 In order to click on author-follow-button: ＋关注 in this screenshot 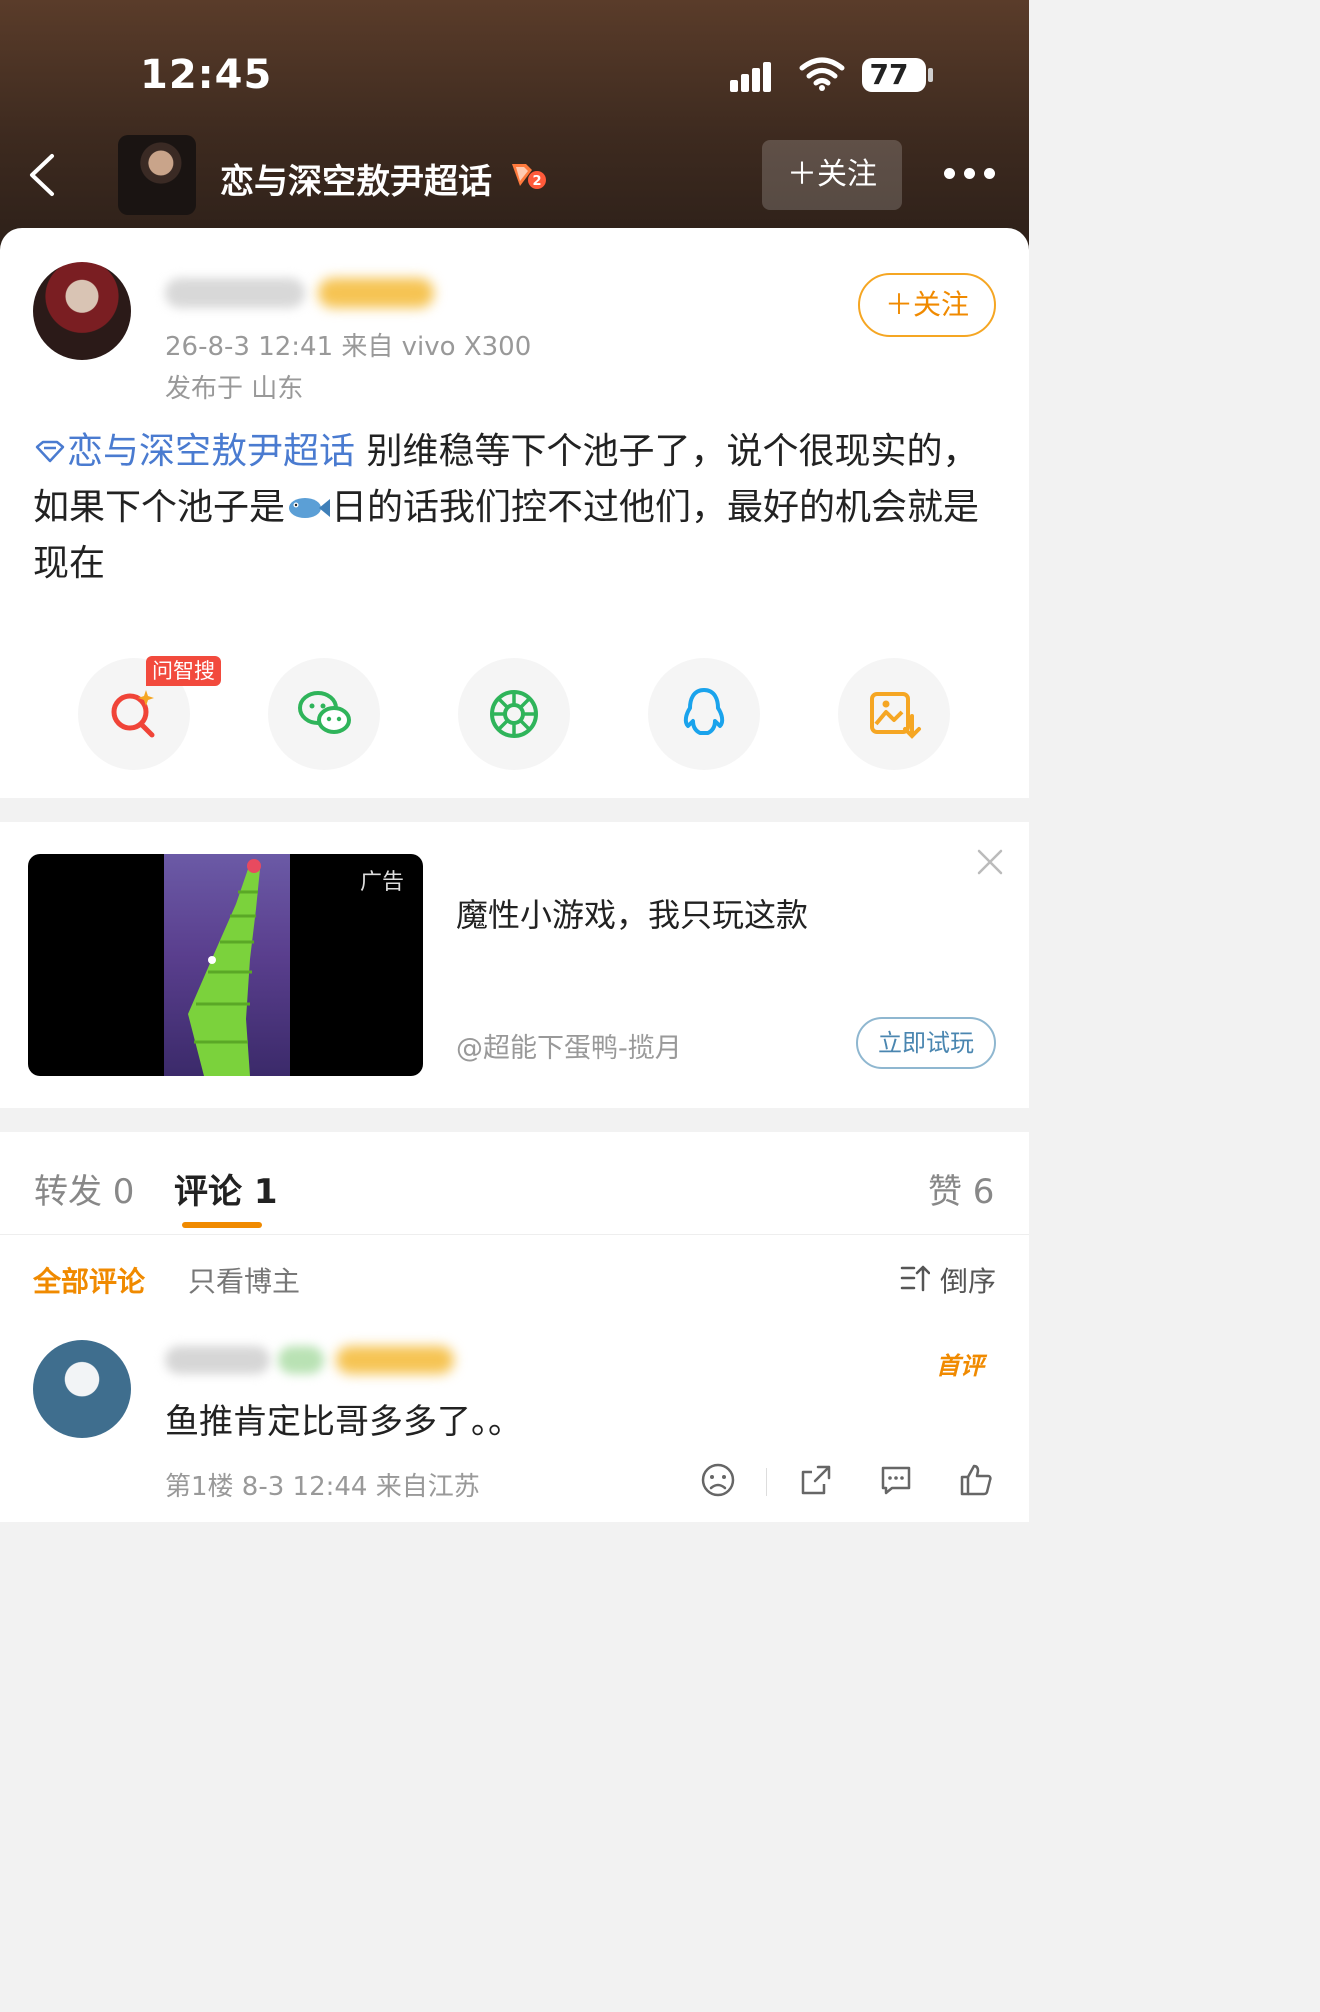, I will do `click(927, 305)`.